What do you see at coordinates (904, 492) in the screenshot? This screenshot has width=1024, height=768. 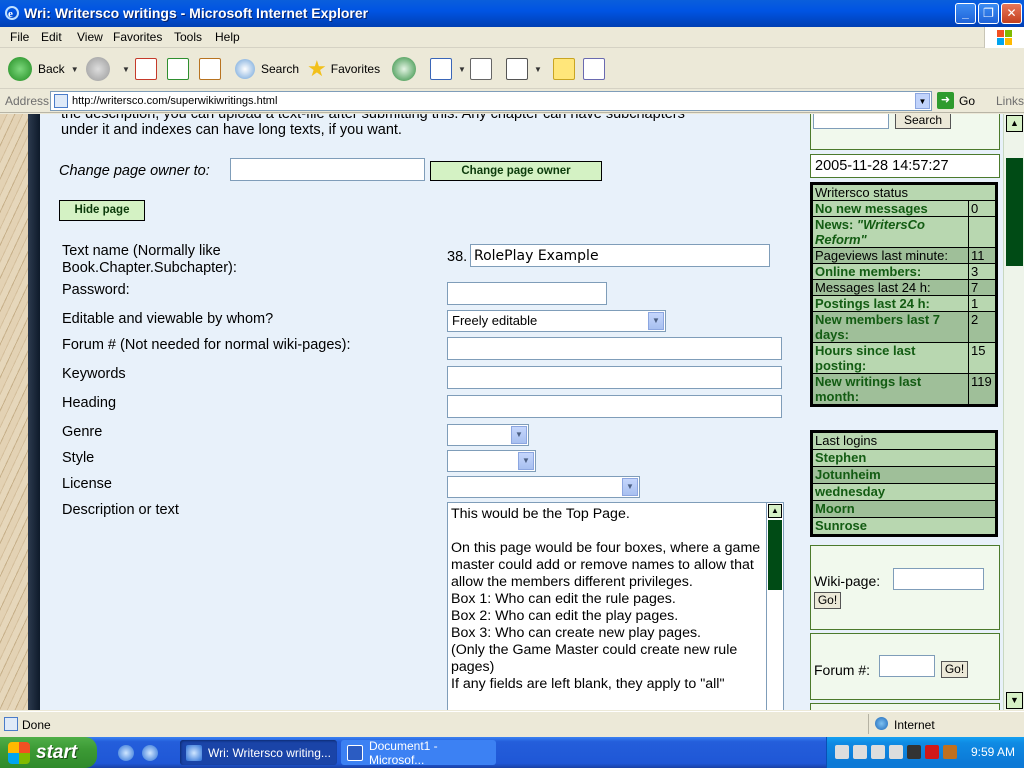 I see `login-user: wednesday` at bounding box center [904, 492].